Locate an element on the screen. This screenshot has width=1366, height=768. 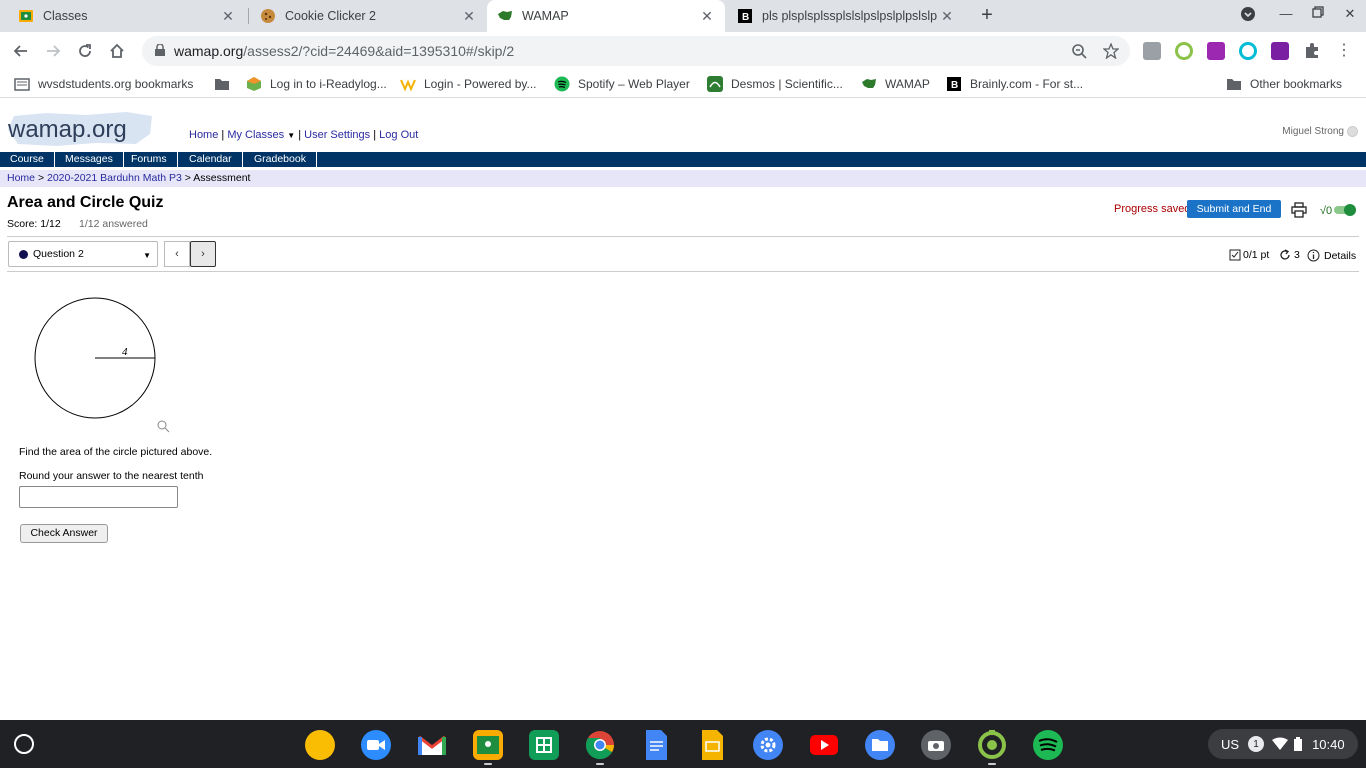
dropdown-caret-icon: ▼ is located at coordinates (291, 135).